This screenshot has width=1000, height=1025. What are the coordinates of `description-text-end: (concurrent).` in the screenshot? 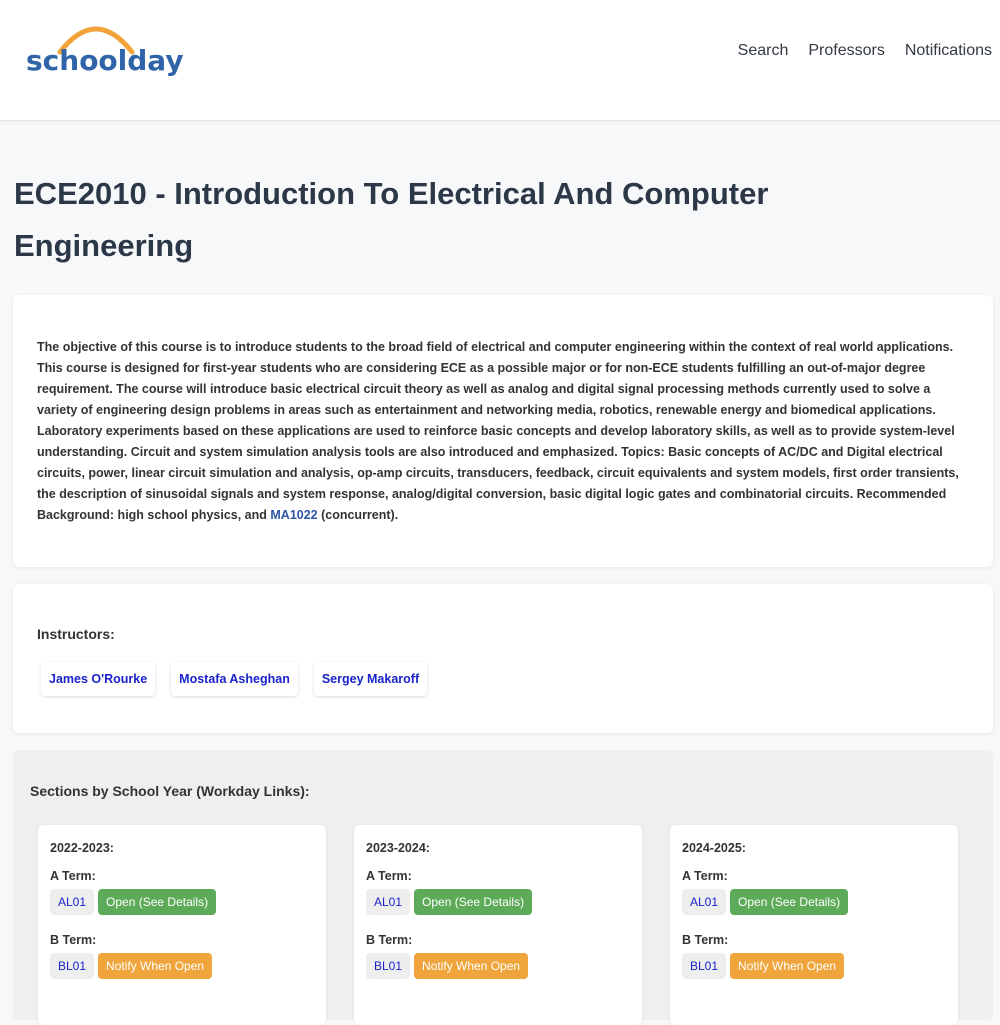 It's located at (358, 515).